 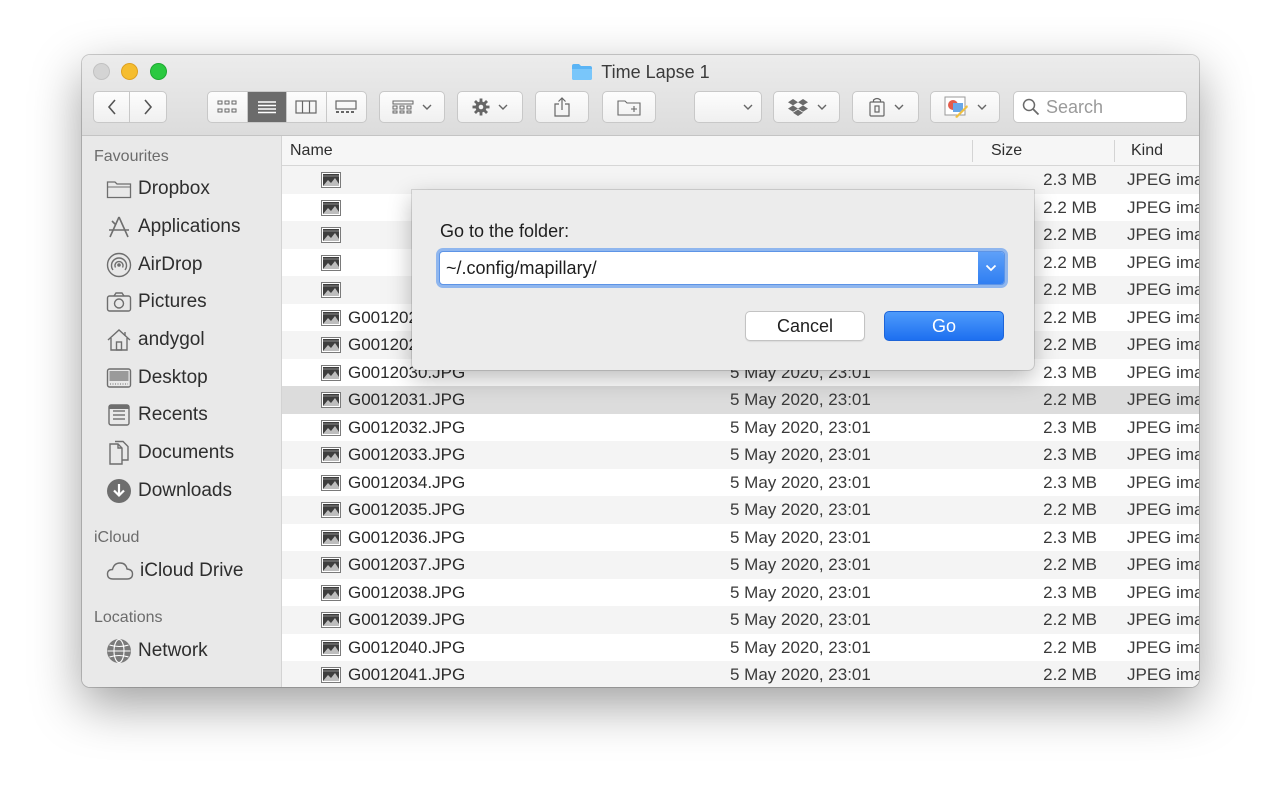 I want to click on search-field: Search, so click(x=1100, y=107).